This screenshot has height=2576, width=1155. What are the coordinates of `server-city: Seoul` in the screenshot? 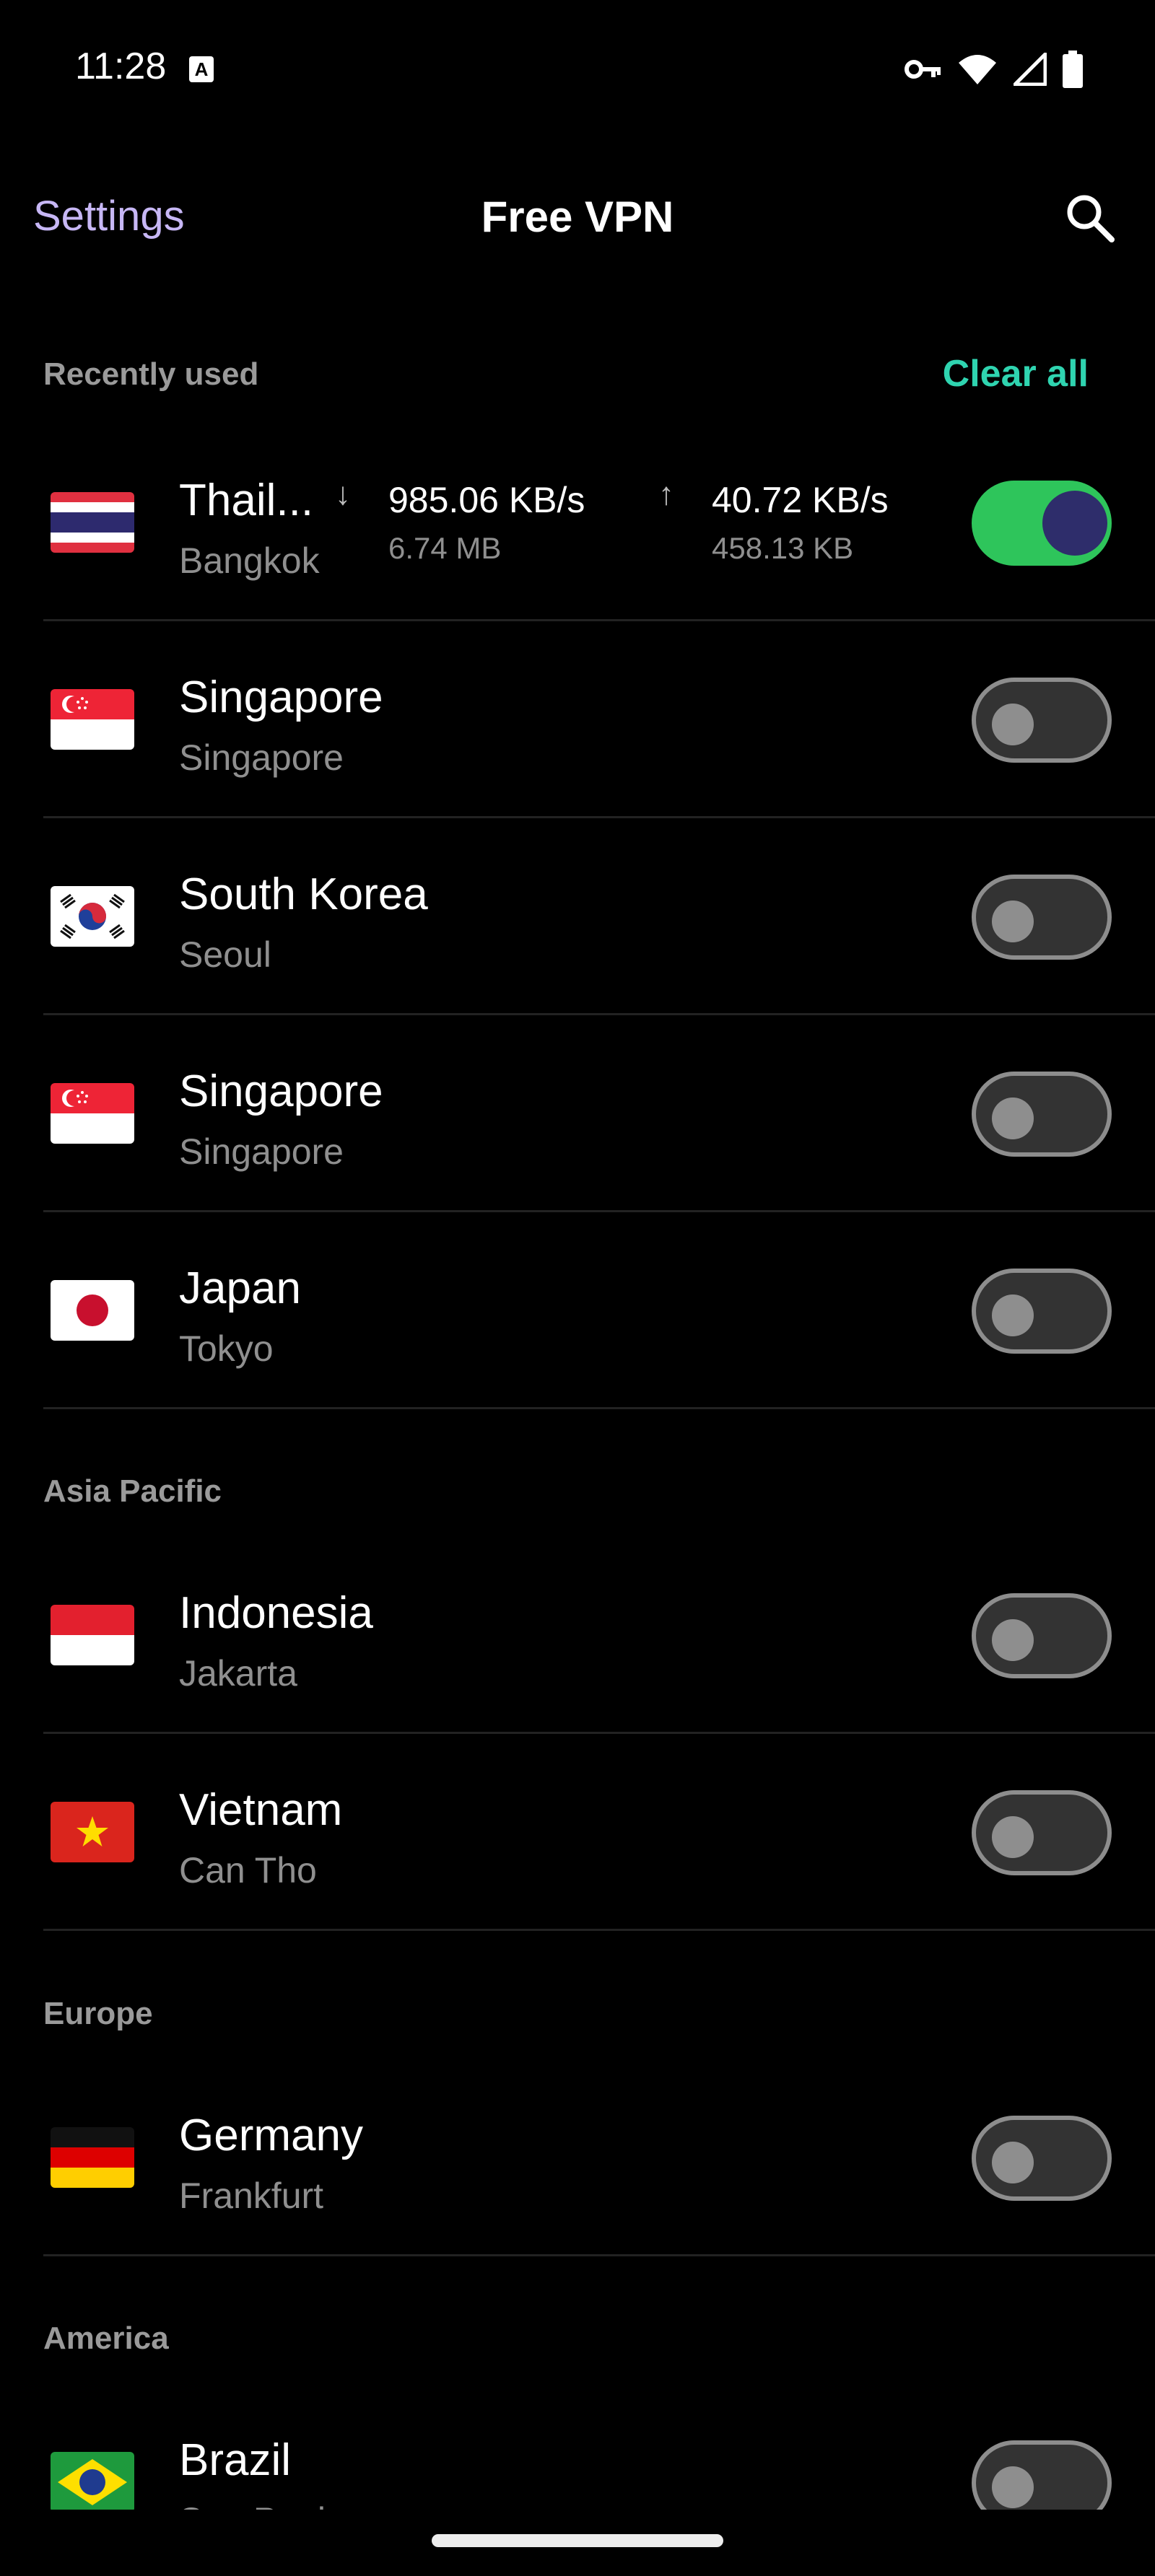 It's located at (225, 954).